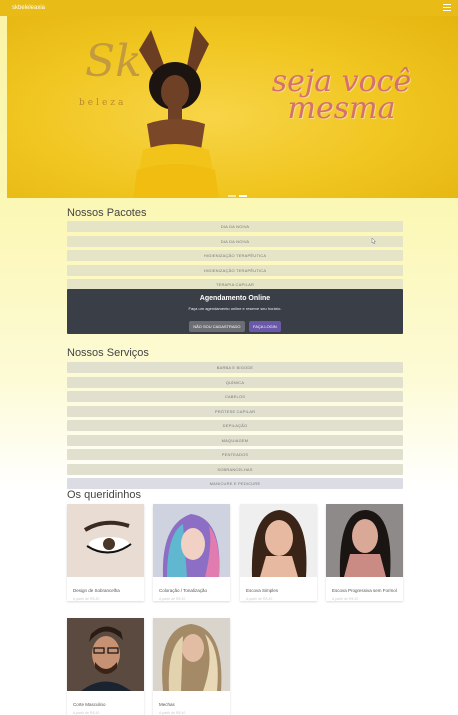  What do you see at coordinates (183, 590) in the screenshot?
I see `card-name: Coloração / Tonalização` at bounding box center [183, 590].